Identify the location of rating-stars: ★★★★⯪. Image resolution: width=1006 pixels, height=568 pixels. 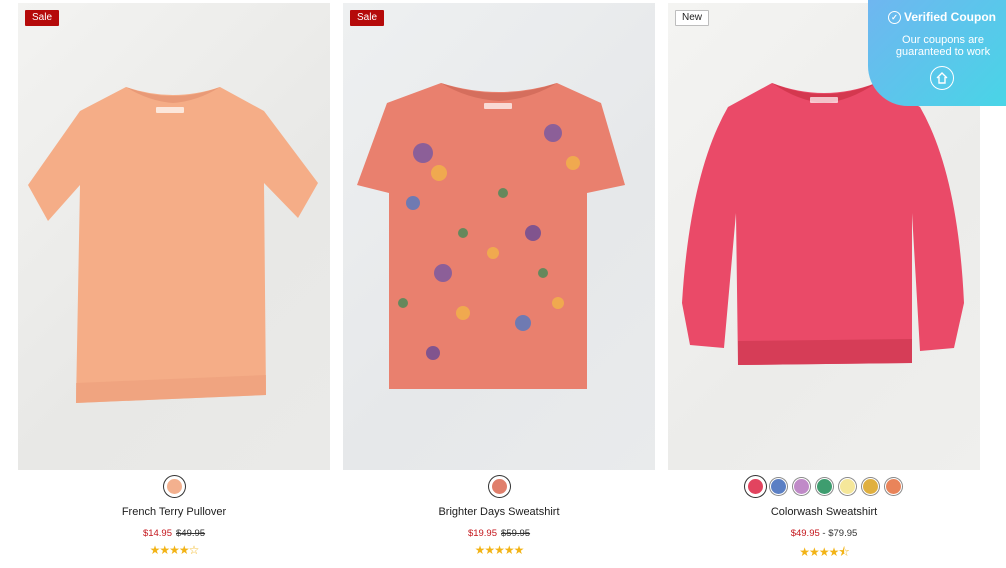
(824, 552).